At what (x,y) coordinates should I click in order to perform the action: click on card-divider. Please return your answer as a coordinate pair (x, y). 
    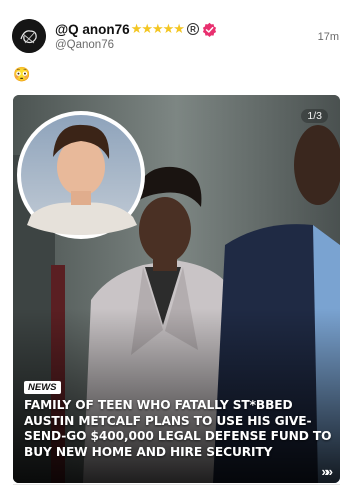
    Looking at the image, I should click on (176, 492).